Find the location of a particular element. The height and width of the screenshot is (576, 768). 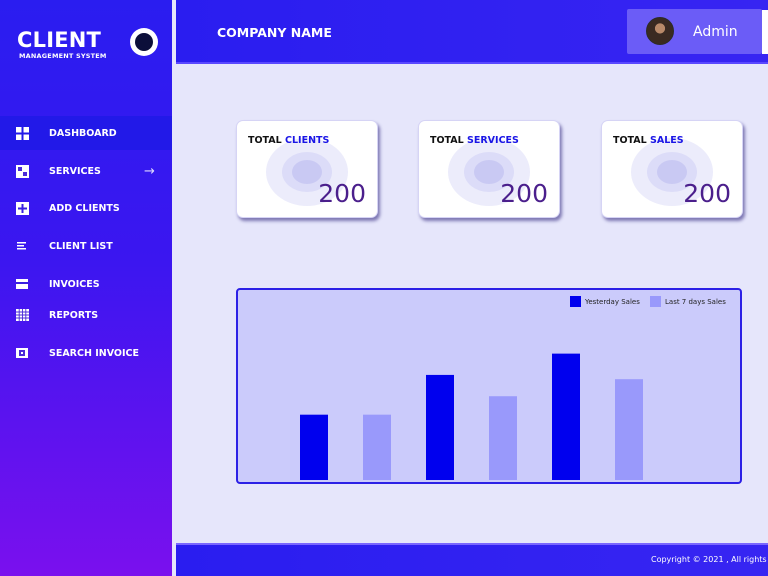

sidebar-item-search-invoice: SEARCH INVOICE is located at coordinates (86, 353).